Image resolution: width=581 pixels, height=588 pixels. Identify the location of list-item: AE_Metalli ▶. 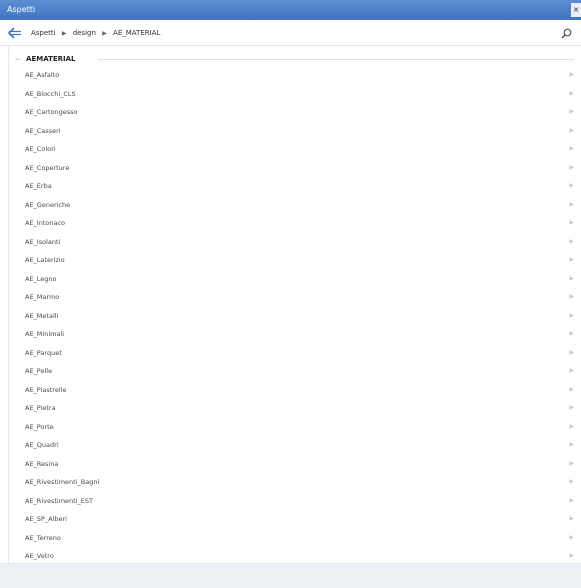
(295, 316).